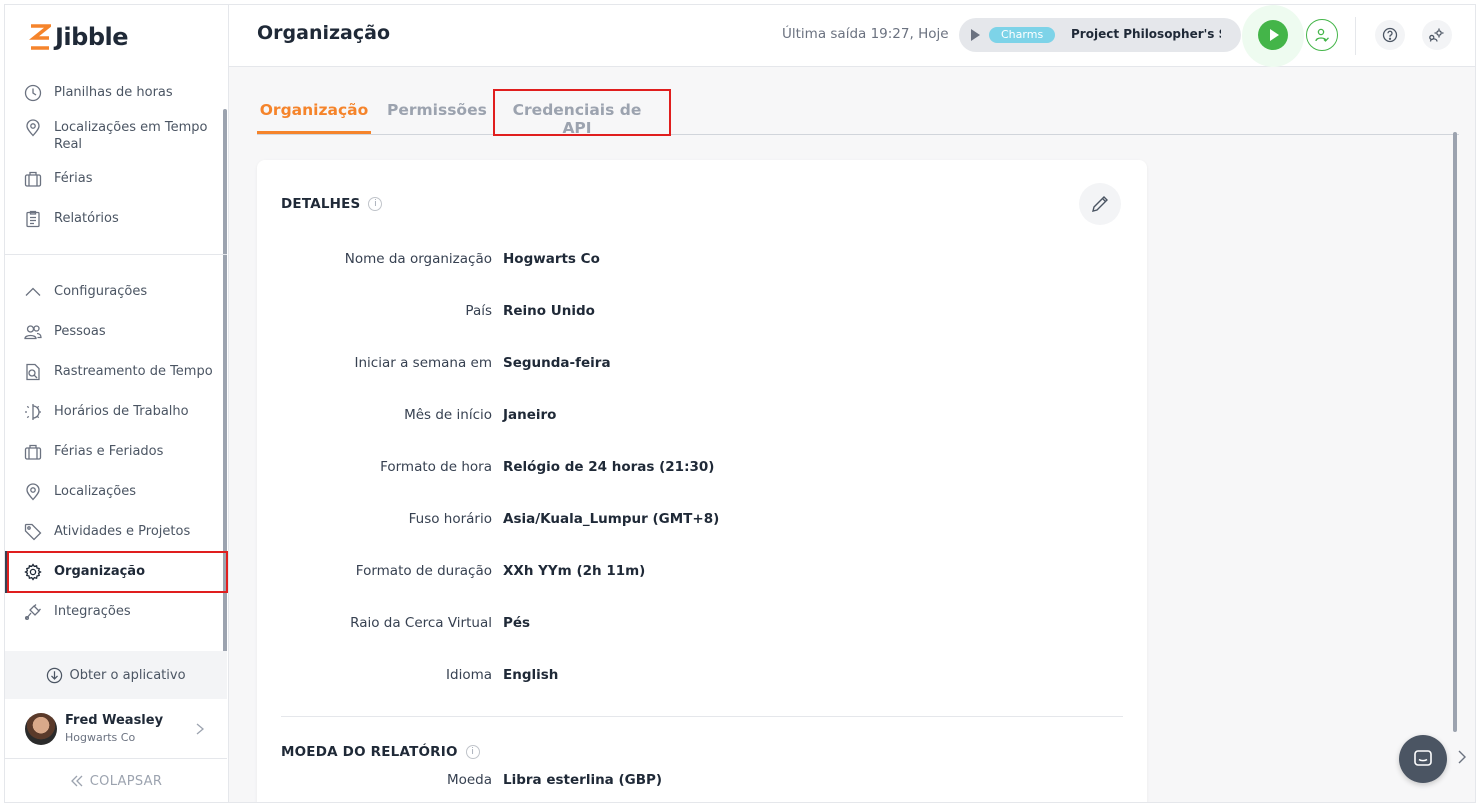  I want to click on detail-value: Asia/Kuala_Lumpur (GMT+8), so click(611, 519).